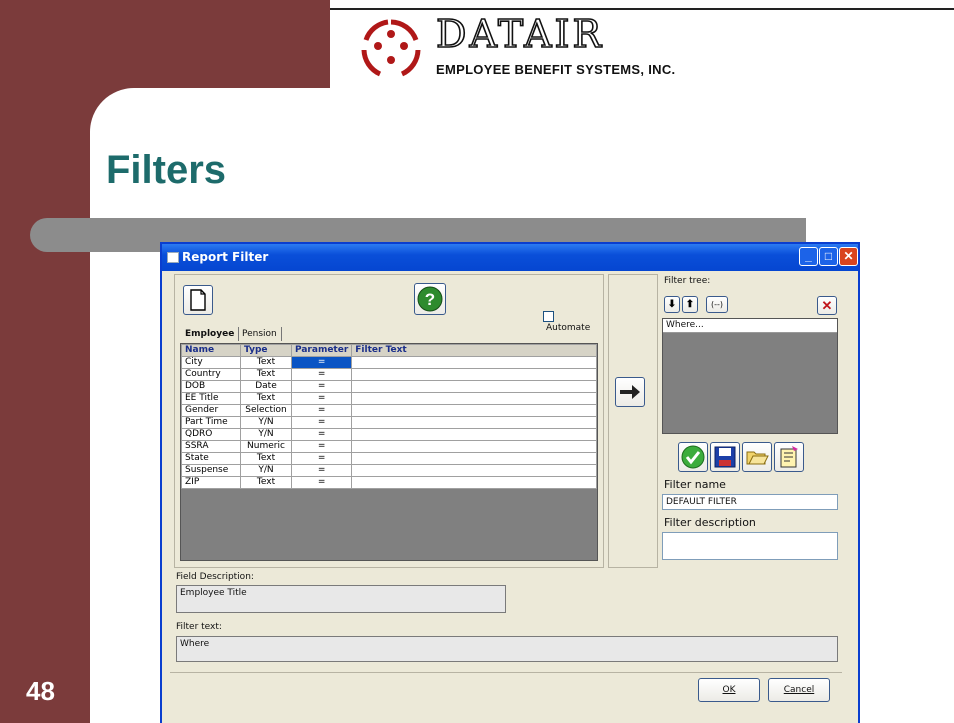  Describe the element at coordinates (827, 305) in the screenshot. I see `delete-node-button: ✕` at that location.